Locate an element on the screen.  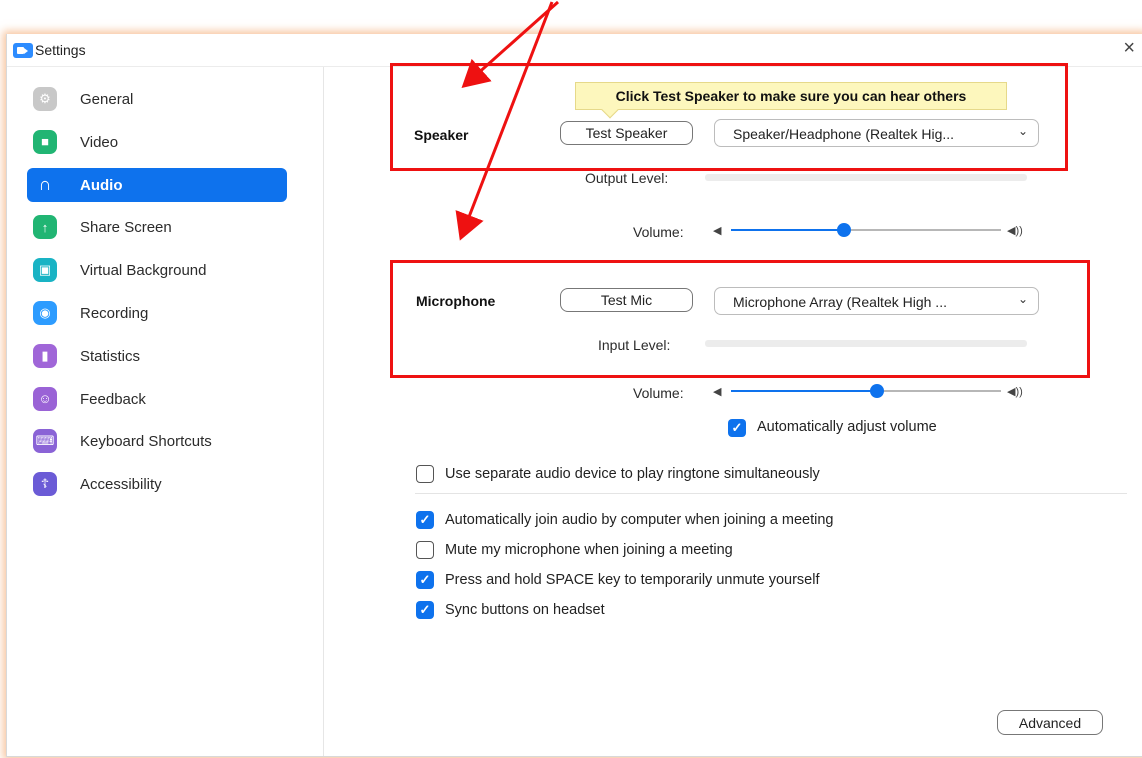
arrow-to-speaker is located at coordinates (510, 44).